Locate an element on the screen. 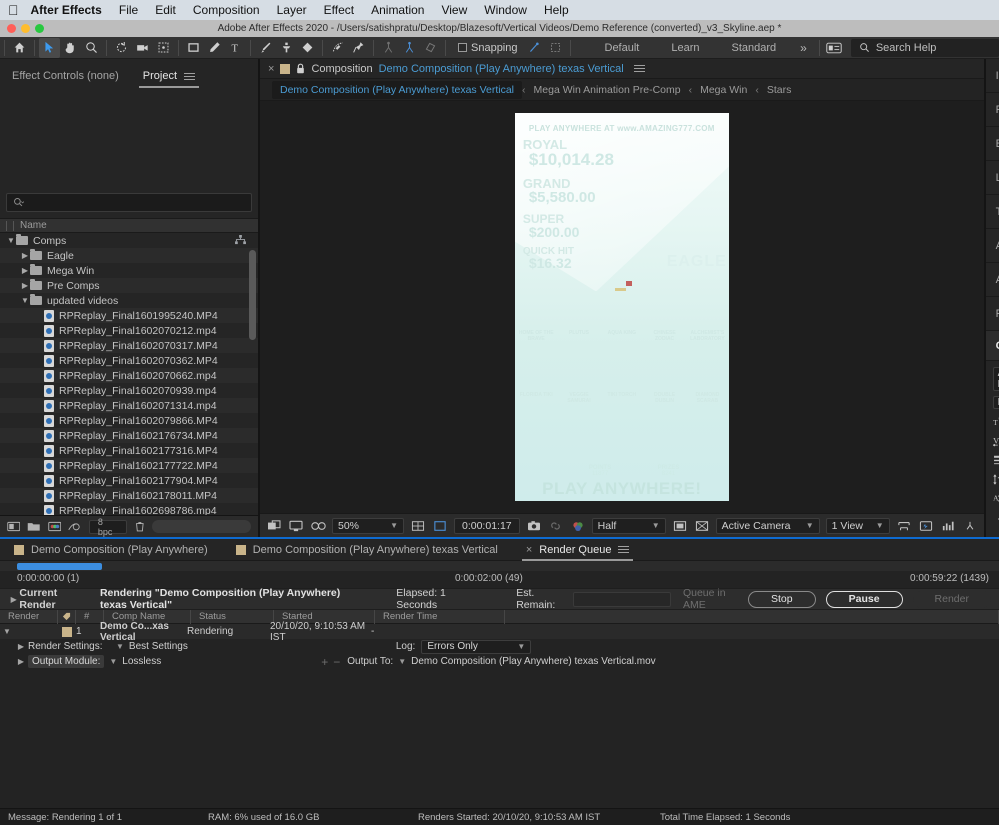 The height and width of the screenshot is (825, 999). render-settings-value: Best Settings is located at coordinates (158, 646).